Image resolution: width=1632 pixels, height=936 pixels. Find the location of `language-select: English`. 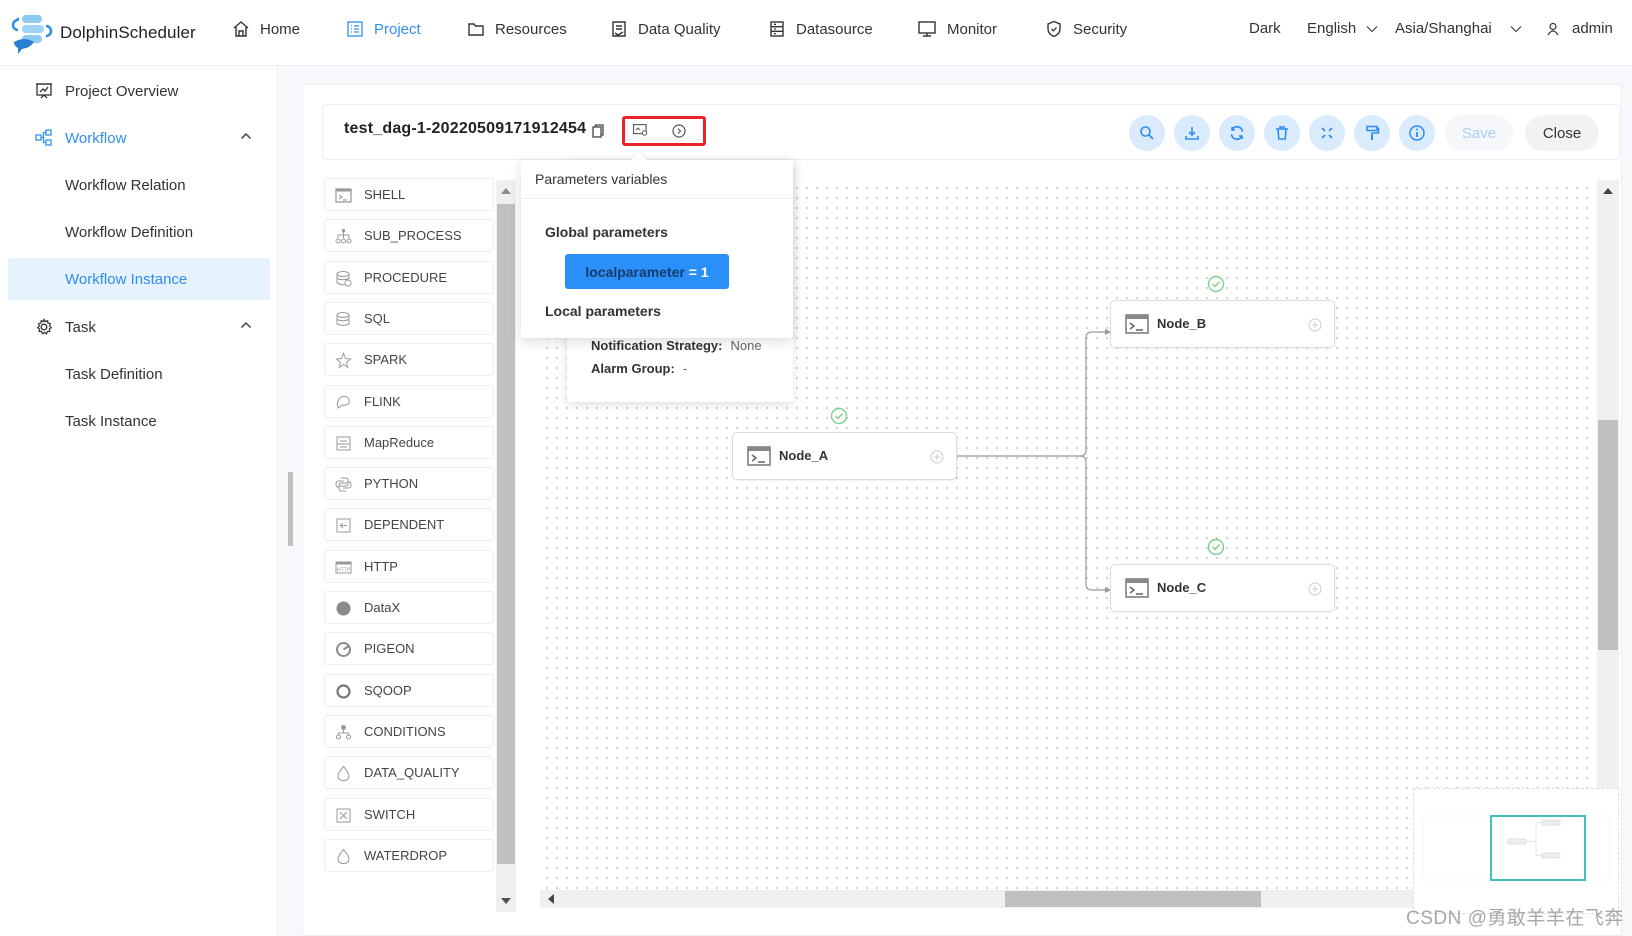

language-select: English is located at coordinates (1342, 28).